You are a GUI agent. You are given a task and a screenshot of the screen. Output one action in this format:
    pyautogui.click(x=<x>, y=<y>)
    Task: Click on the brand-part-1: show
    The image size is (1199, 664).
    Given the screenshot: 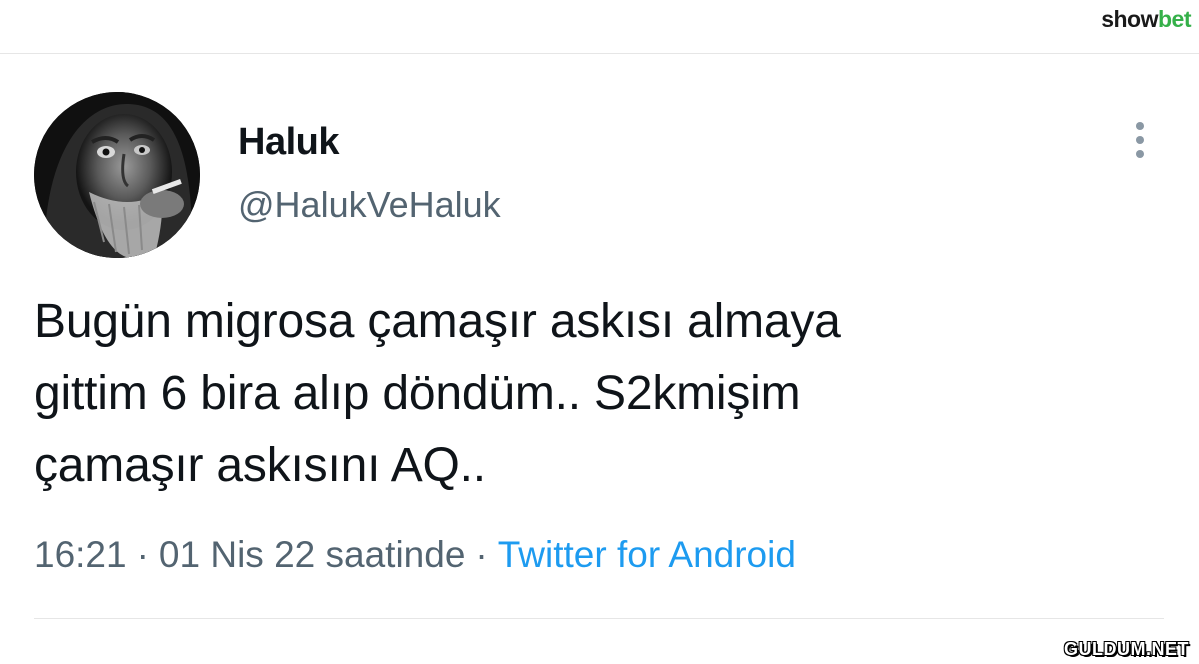 What is the action you would take?
    pyautogui.click(x=1129, y=19)
    